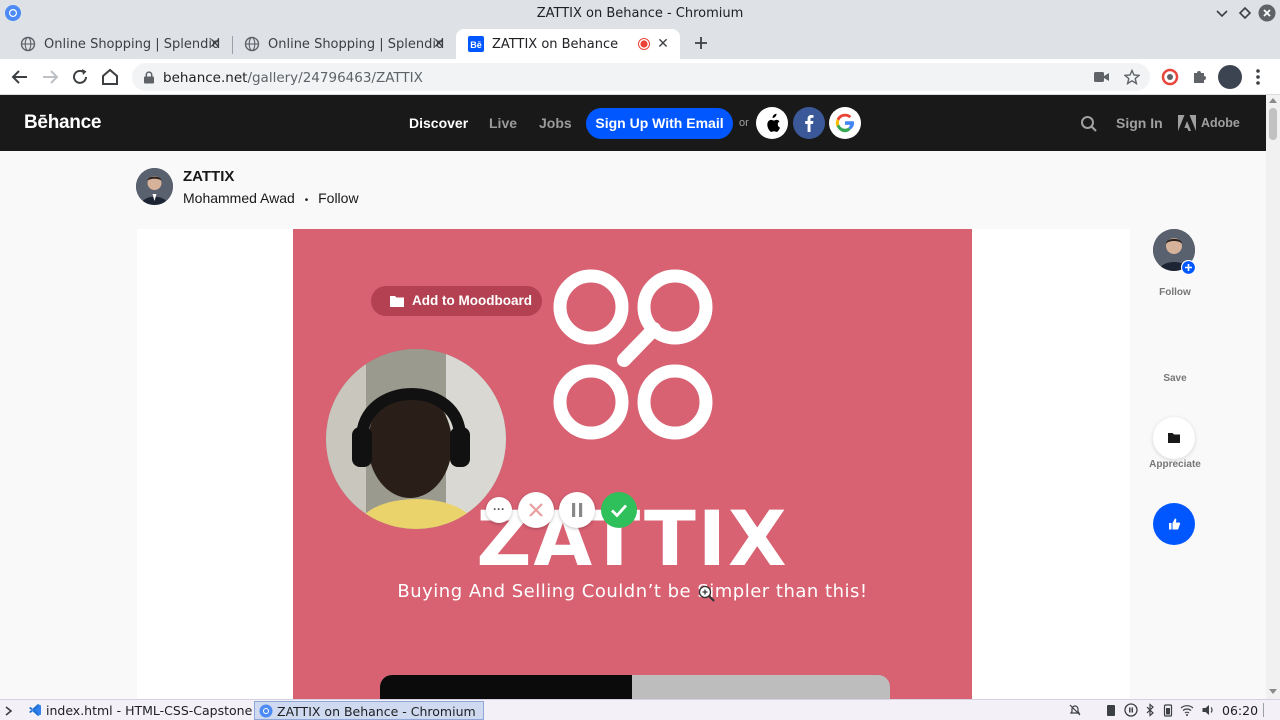 The width and height of the screenshot is (1280, 720). I want to click on side-follow-label: Follow, so click(1175, 292).